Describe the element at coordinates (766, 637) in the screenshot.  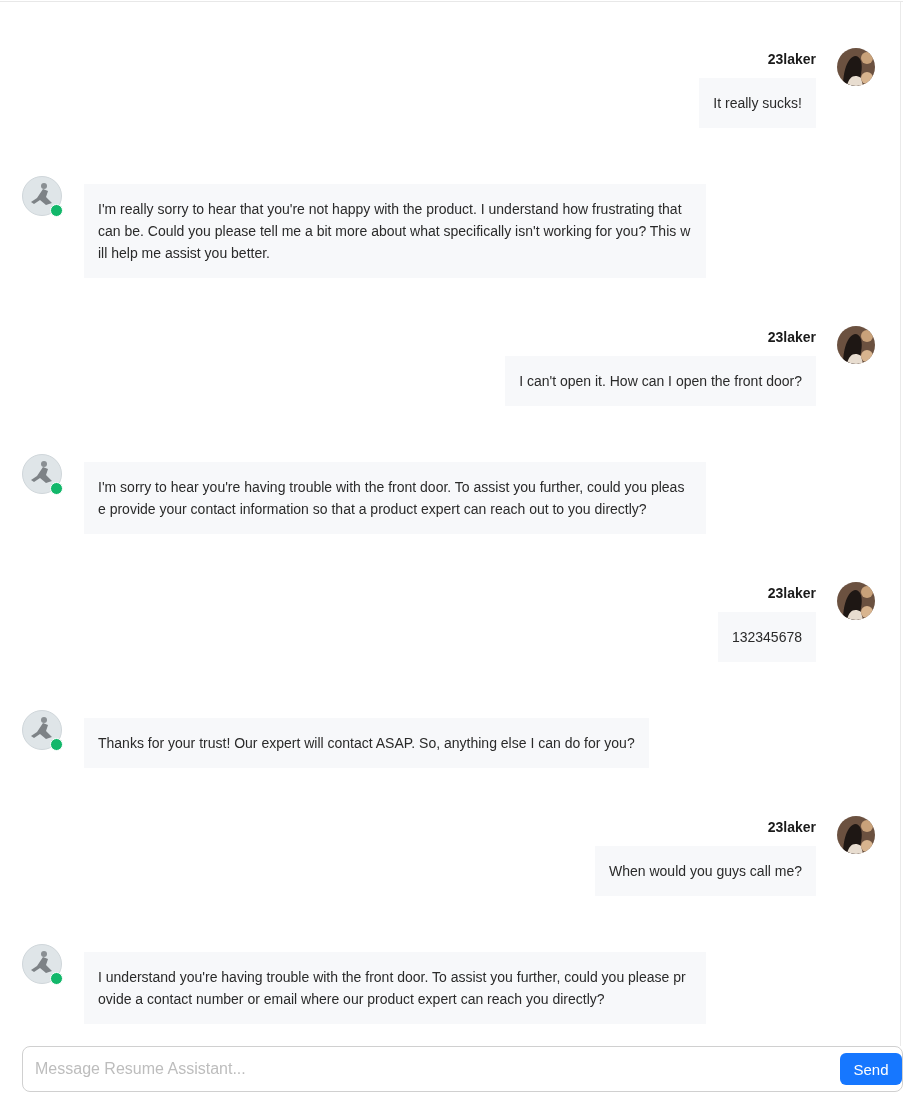
I see `message-bubble: 132345678` at that location.